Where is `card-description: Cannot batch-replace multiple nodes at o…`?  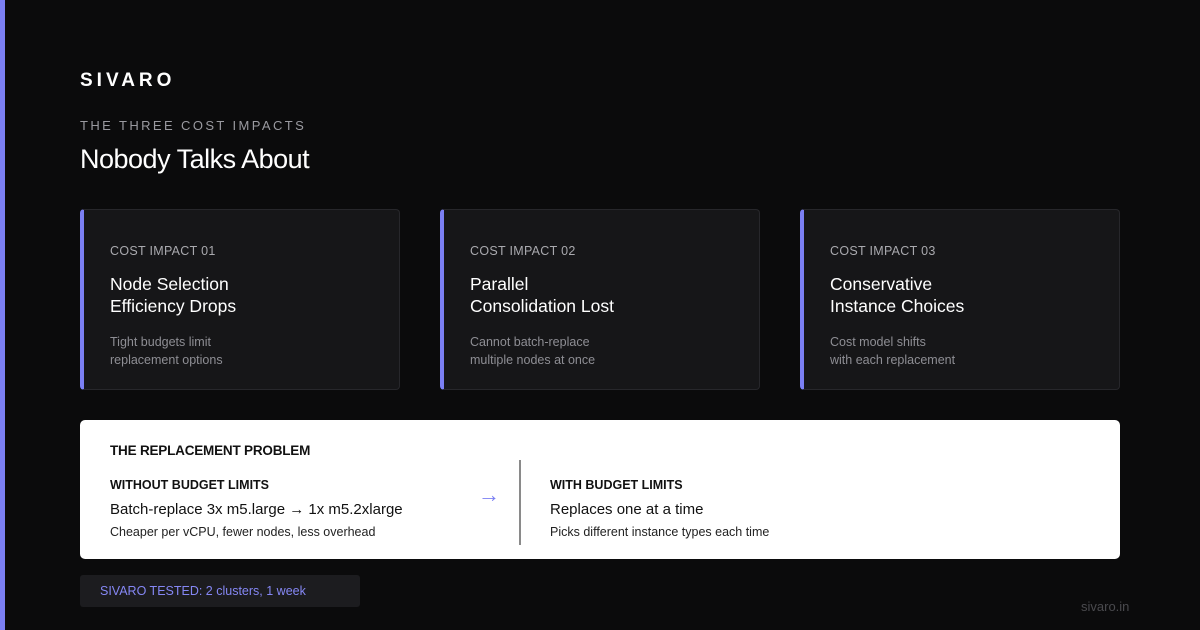 card-description: Cannot batch-replace multiple nodes at o… is located at coordinates (532, 351).